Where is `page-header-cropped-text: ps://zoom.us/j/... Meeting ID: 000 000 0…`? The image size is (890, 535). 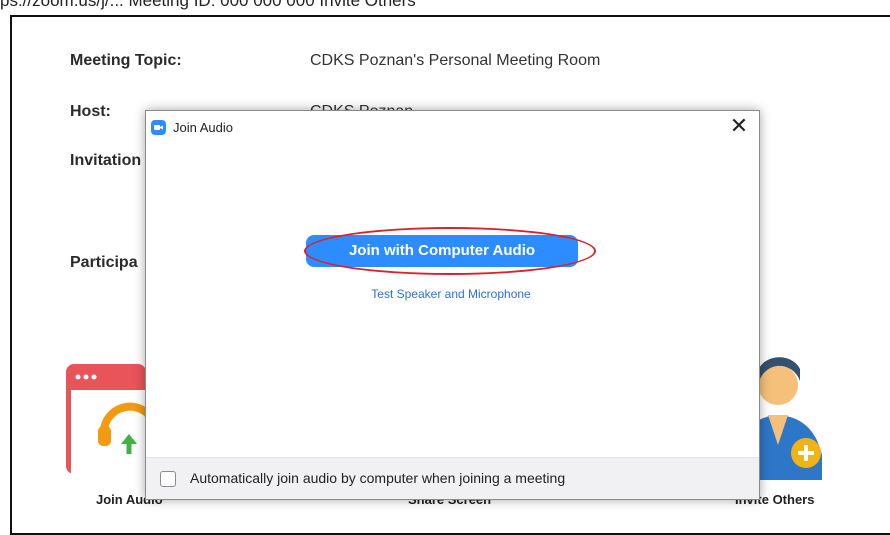 page-header-cropped-text: ps://zoom.us/j/... Meeting ID: 000 000 0… is located at coordinates (208, 5).